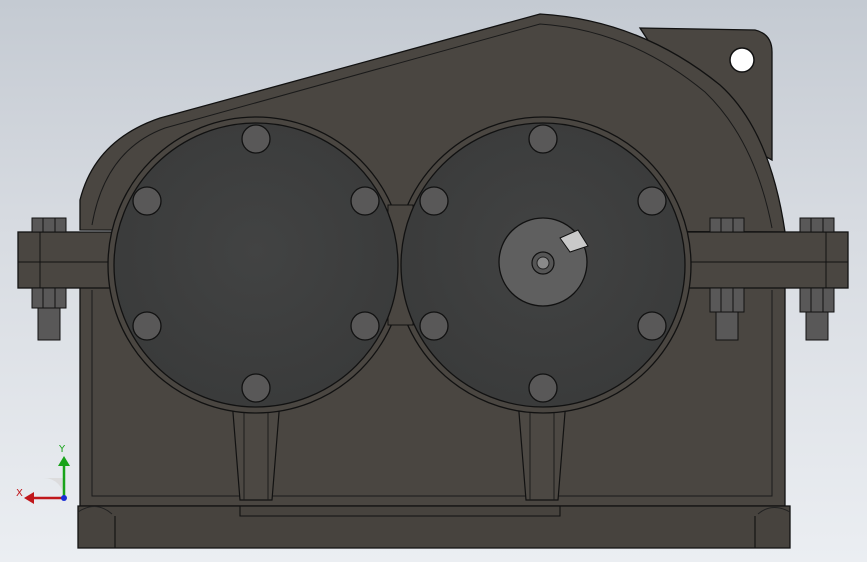 This screenshot has width=867, height=562. Describe the element at coordinates (64, 461) in the screenshot. I see `axis-y-arrow` at that location.